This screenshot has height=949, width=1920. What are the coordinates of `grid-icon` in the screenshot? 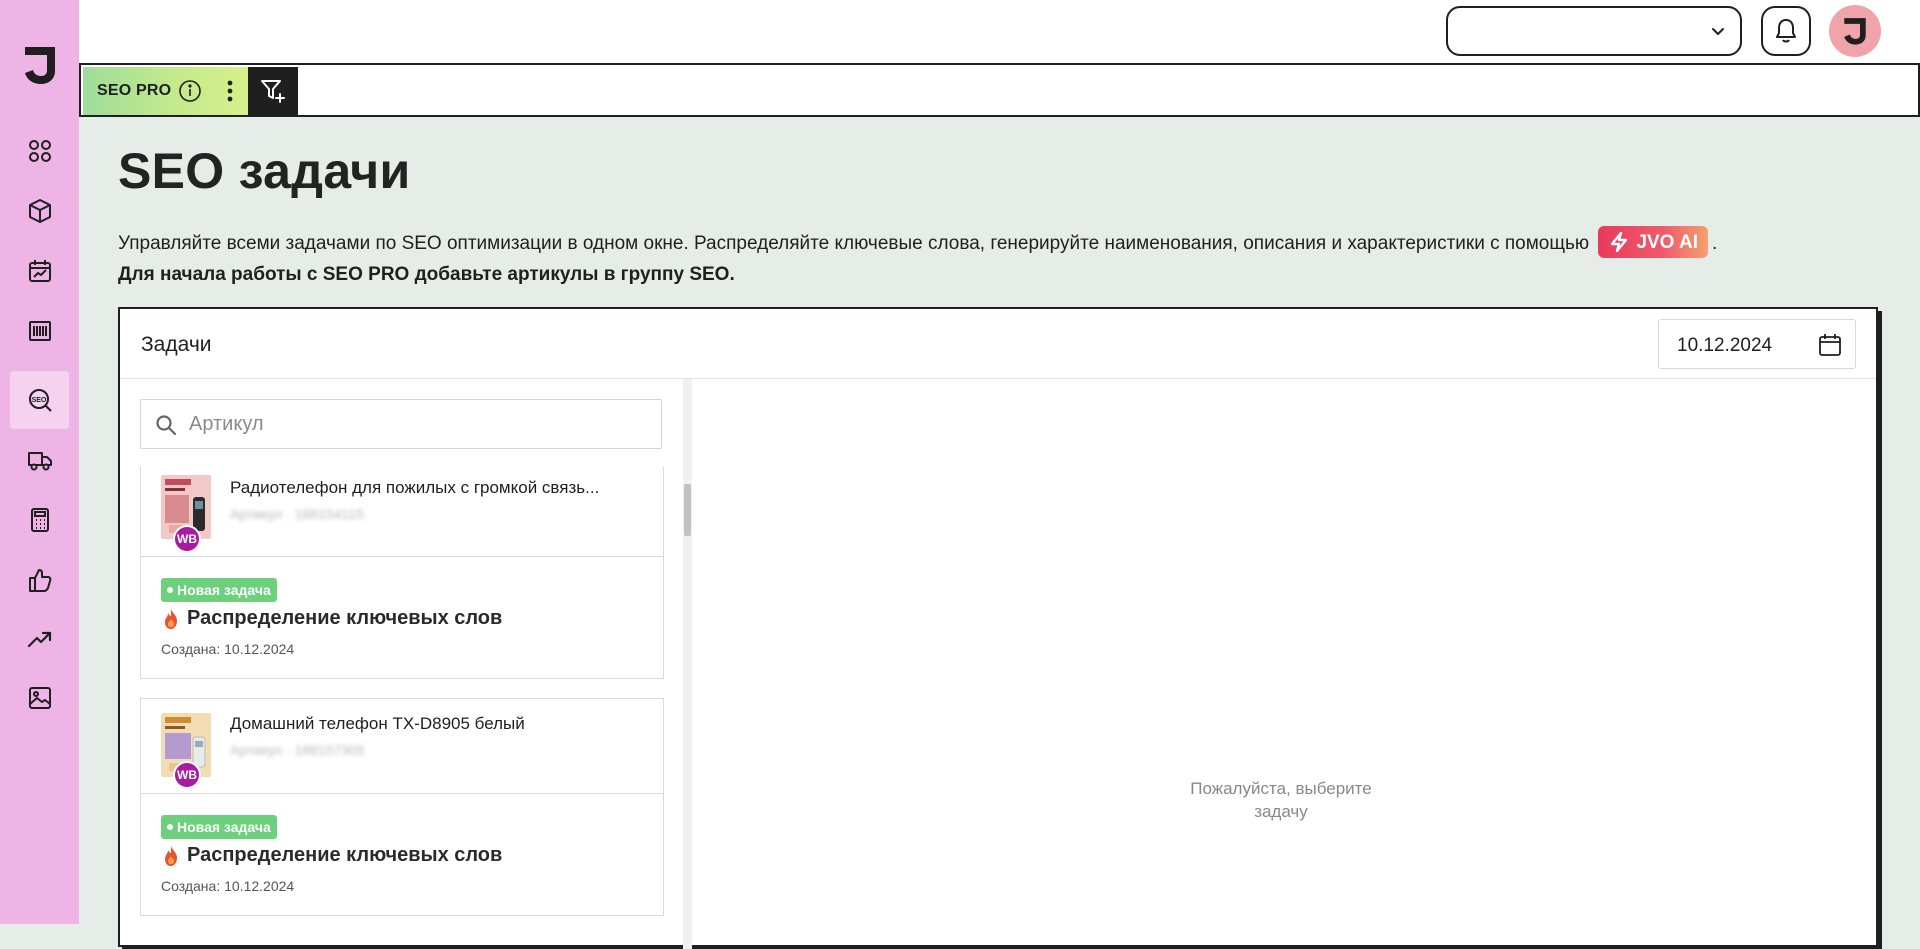 It's located at (39, 151).